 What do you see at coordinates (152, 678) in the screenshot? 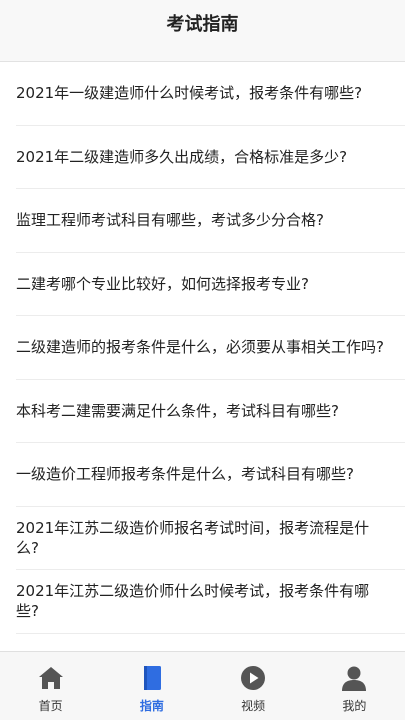
I see `book-icon` at bounding box center [152, 678].